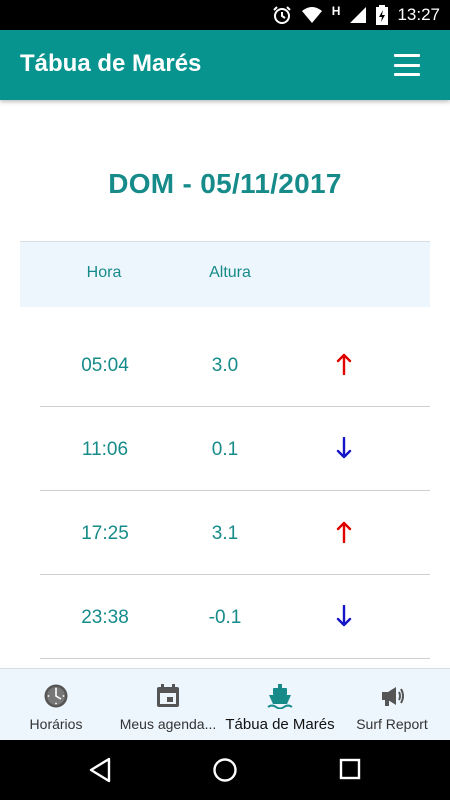  What do you see at coordinates (350, 769) in the screenshot?
I see `recent-apps-icon` at bounding box center [350, 769].